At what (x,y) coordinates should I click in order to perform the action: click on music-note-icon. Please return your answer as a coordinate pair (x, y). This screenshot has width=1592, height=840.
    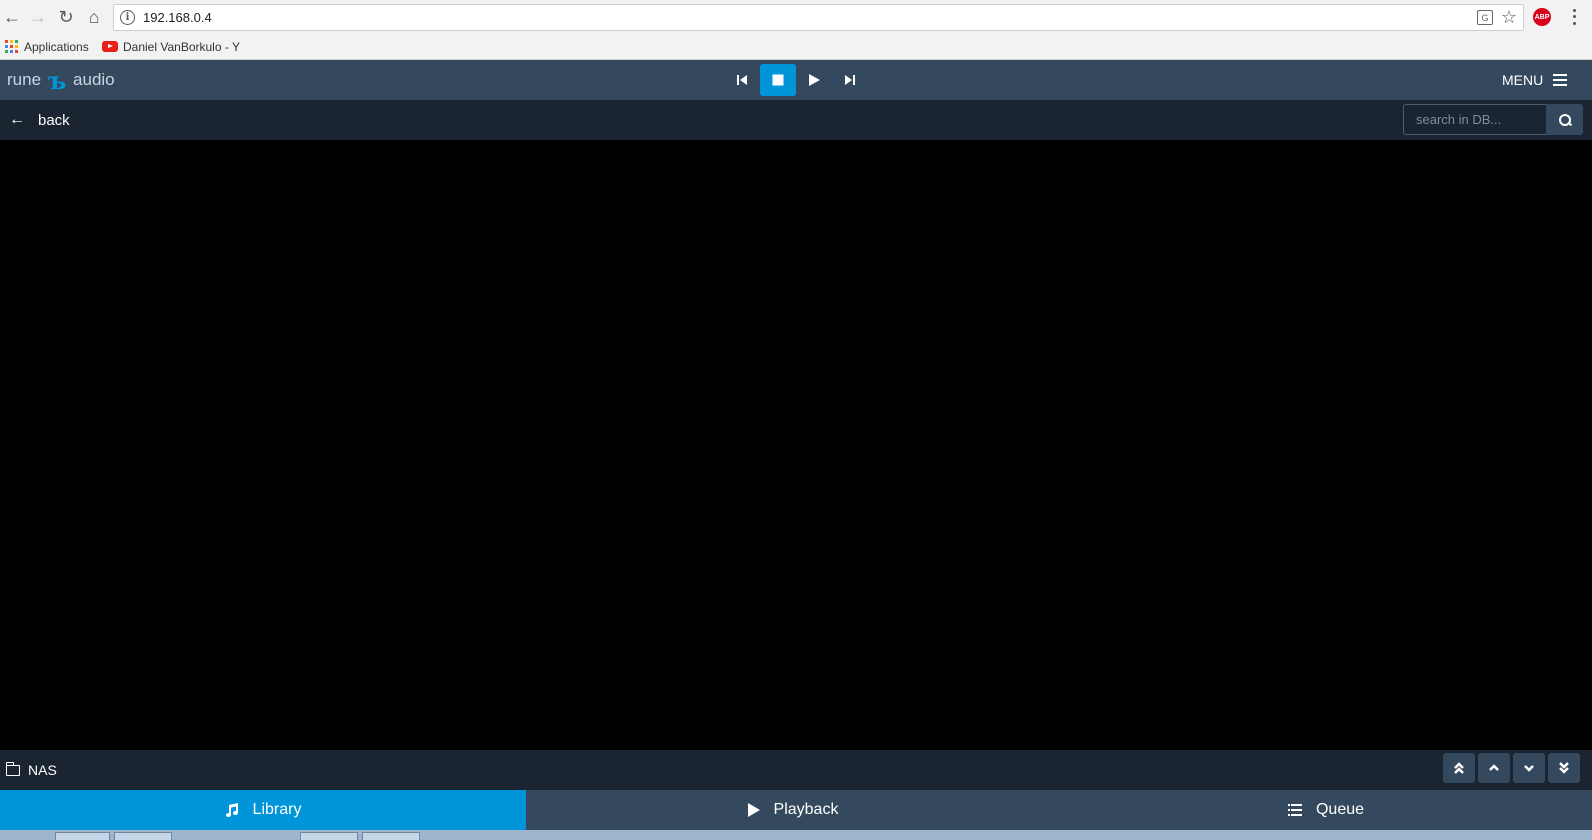
    Looking at the image, I should click on (232, 810).